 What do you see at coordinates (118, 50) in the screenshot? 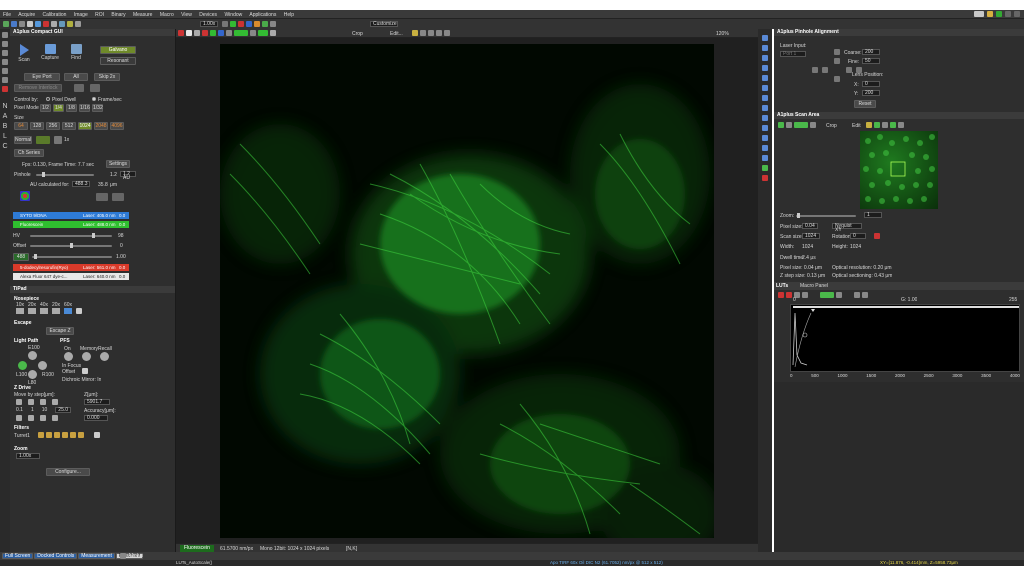
I see `galvano-button: Galvano` at bounding box center [118, 50].